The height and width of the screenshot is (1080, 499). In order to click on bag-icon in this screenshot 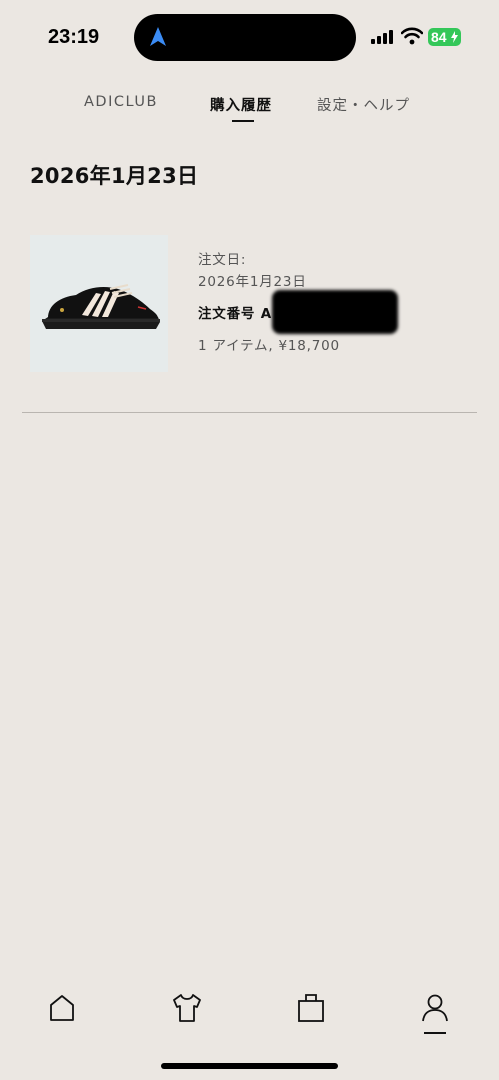, I will do `click(311, 1008)`.